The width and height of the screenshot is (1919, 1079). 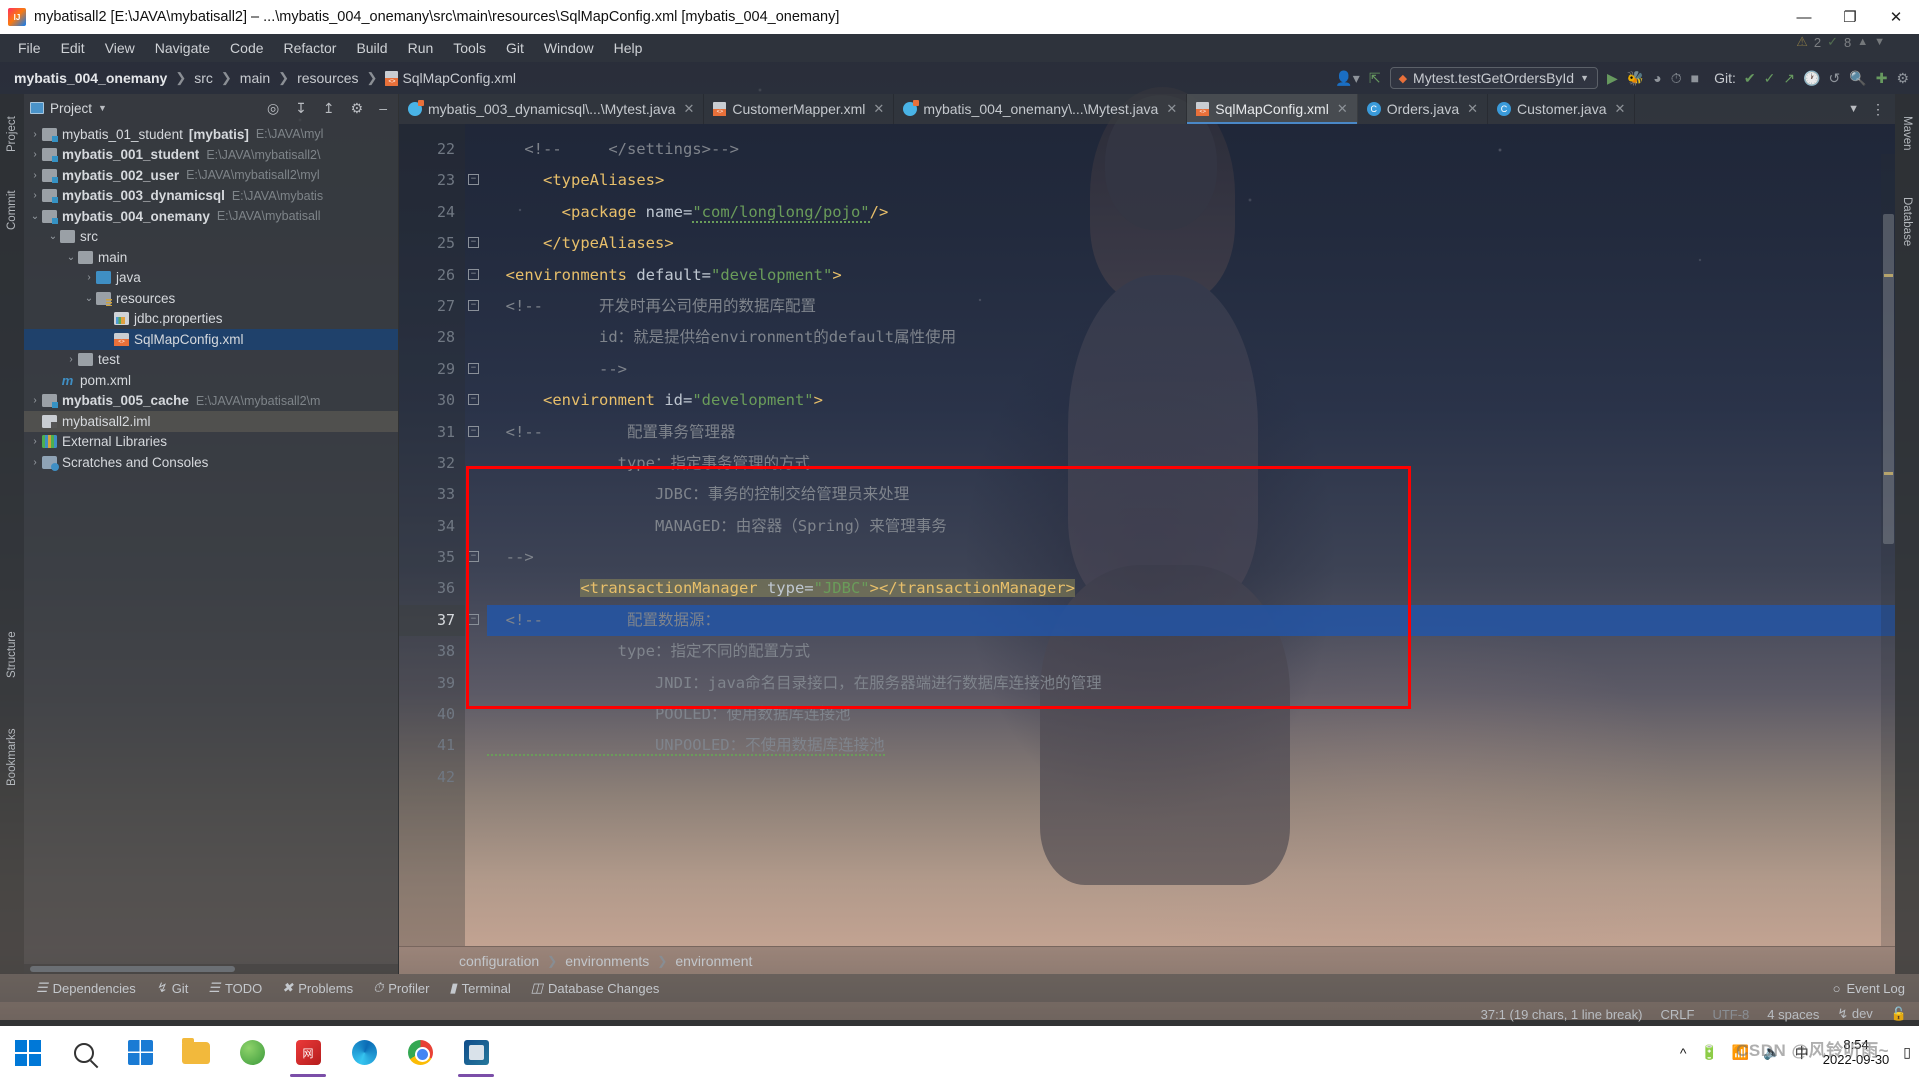 What do you see at coordinates (432, 212) in the screenshot?
I see `line-number: 24` at bounding box center [432, 212].